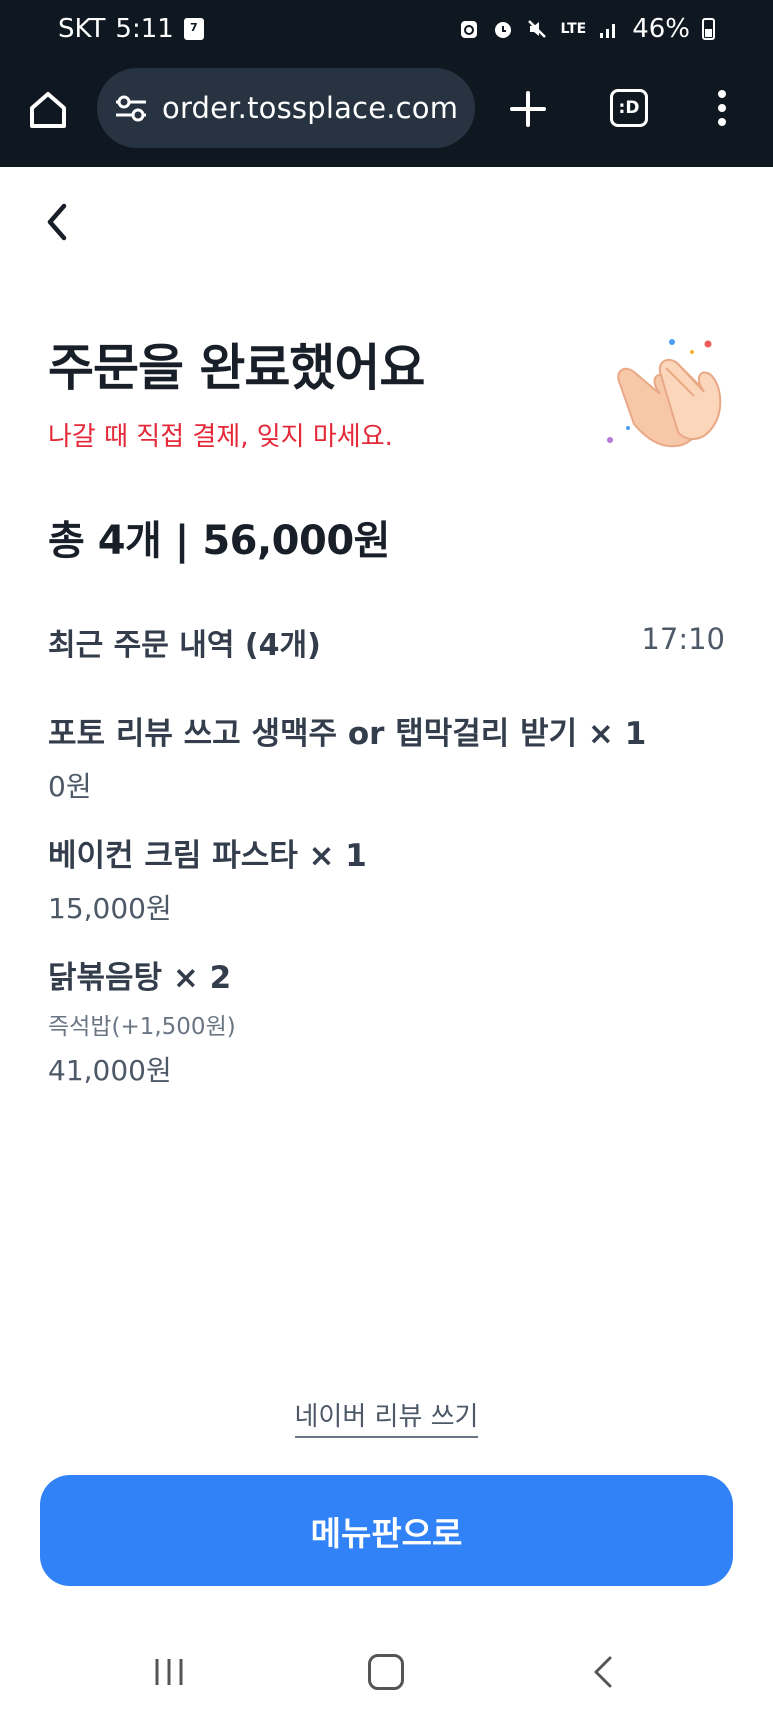  Describe the element at coordinates (469, 29) in the screenshot. I see `recycle-icon` at that location.